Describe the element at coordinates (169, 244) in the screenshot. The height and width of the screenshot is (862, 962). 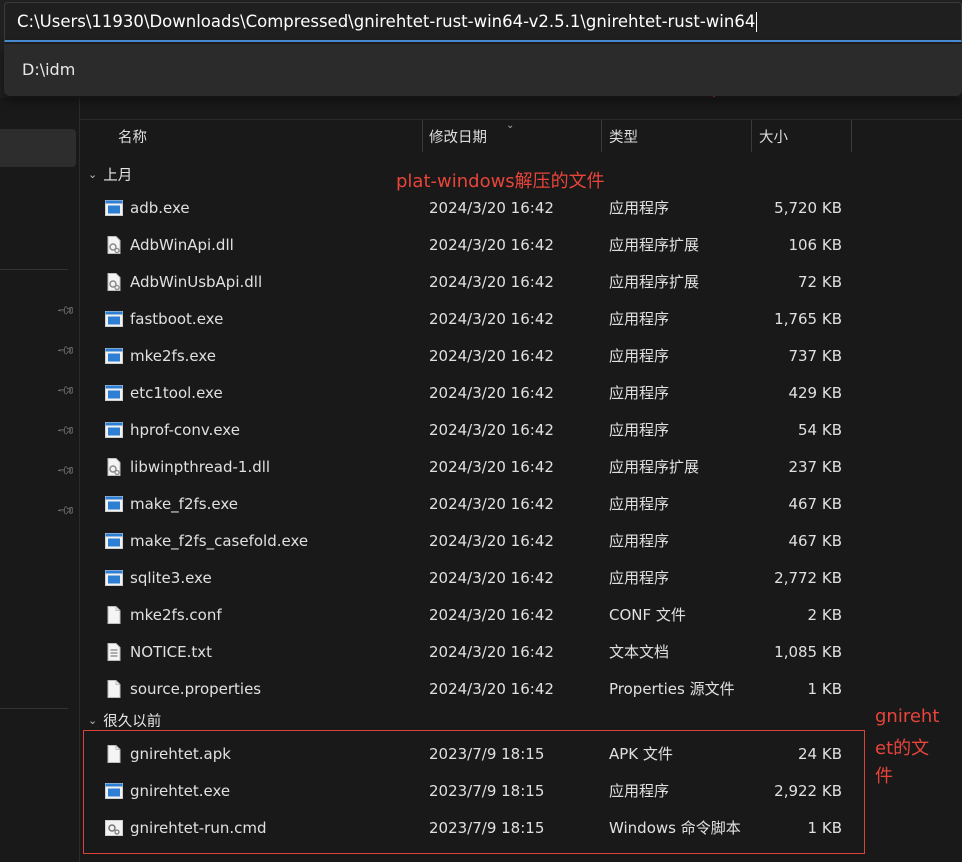
I see `file-name-cell: AdbWinApi.dll` at that location.